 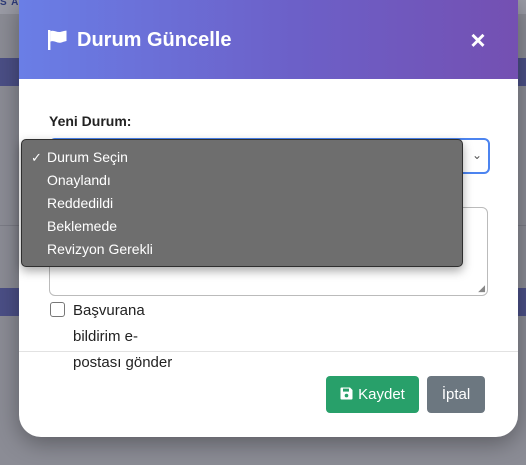 I want to click on notify-checkbox, so click(x=57, y=309).